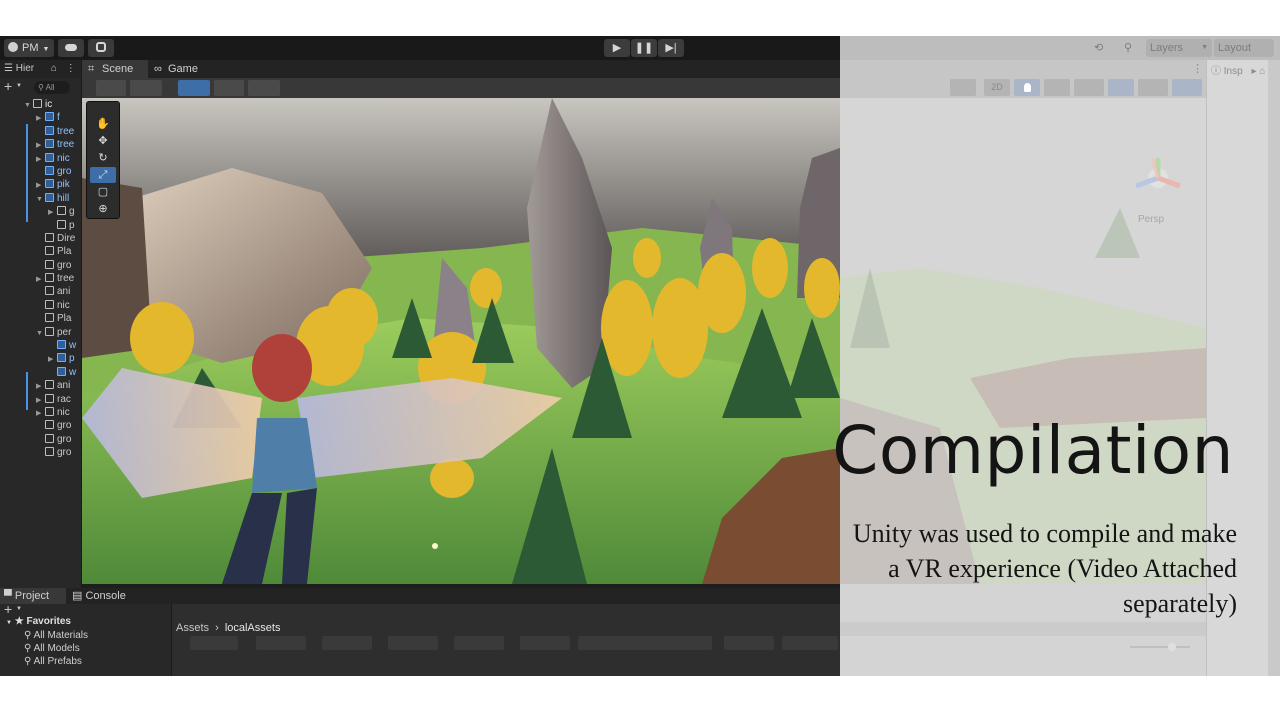  What do you see at coordinates (101, 48) in the screenshot?
I see `collab-button` at bounding box center [101, 48].